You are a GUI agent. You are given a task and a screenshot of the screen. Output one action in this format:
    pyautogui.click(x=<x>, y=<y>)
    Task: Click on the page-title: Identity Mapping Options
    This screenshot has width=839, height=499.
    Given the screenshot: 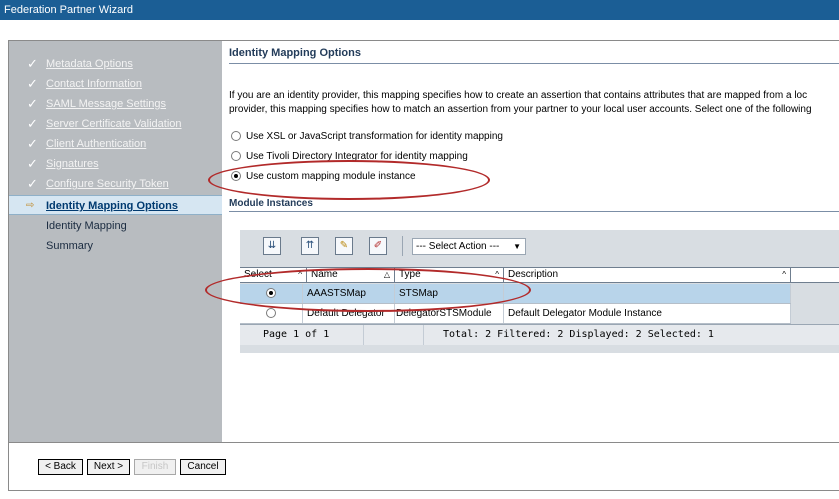 What is the action you would take?
    pyautogui.click(x=295, y=53)
    